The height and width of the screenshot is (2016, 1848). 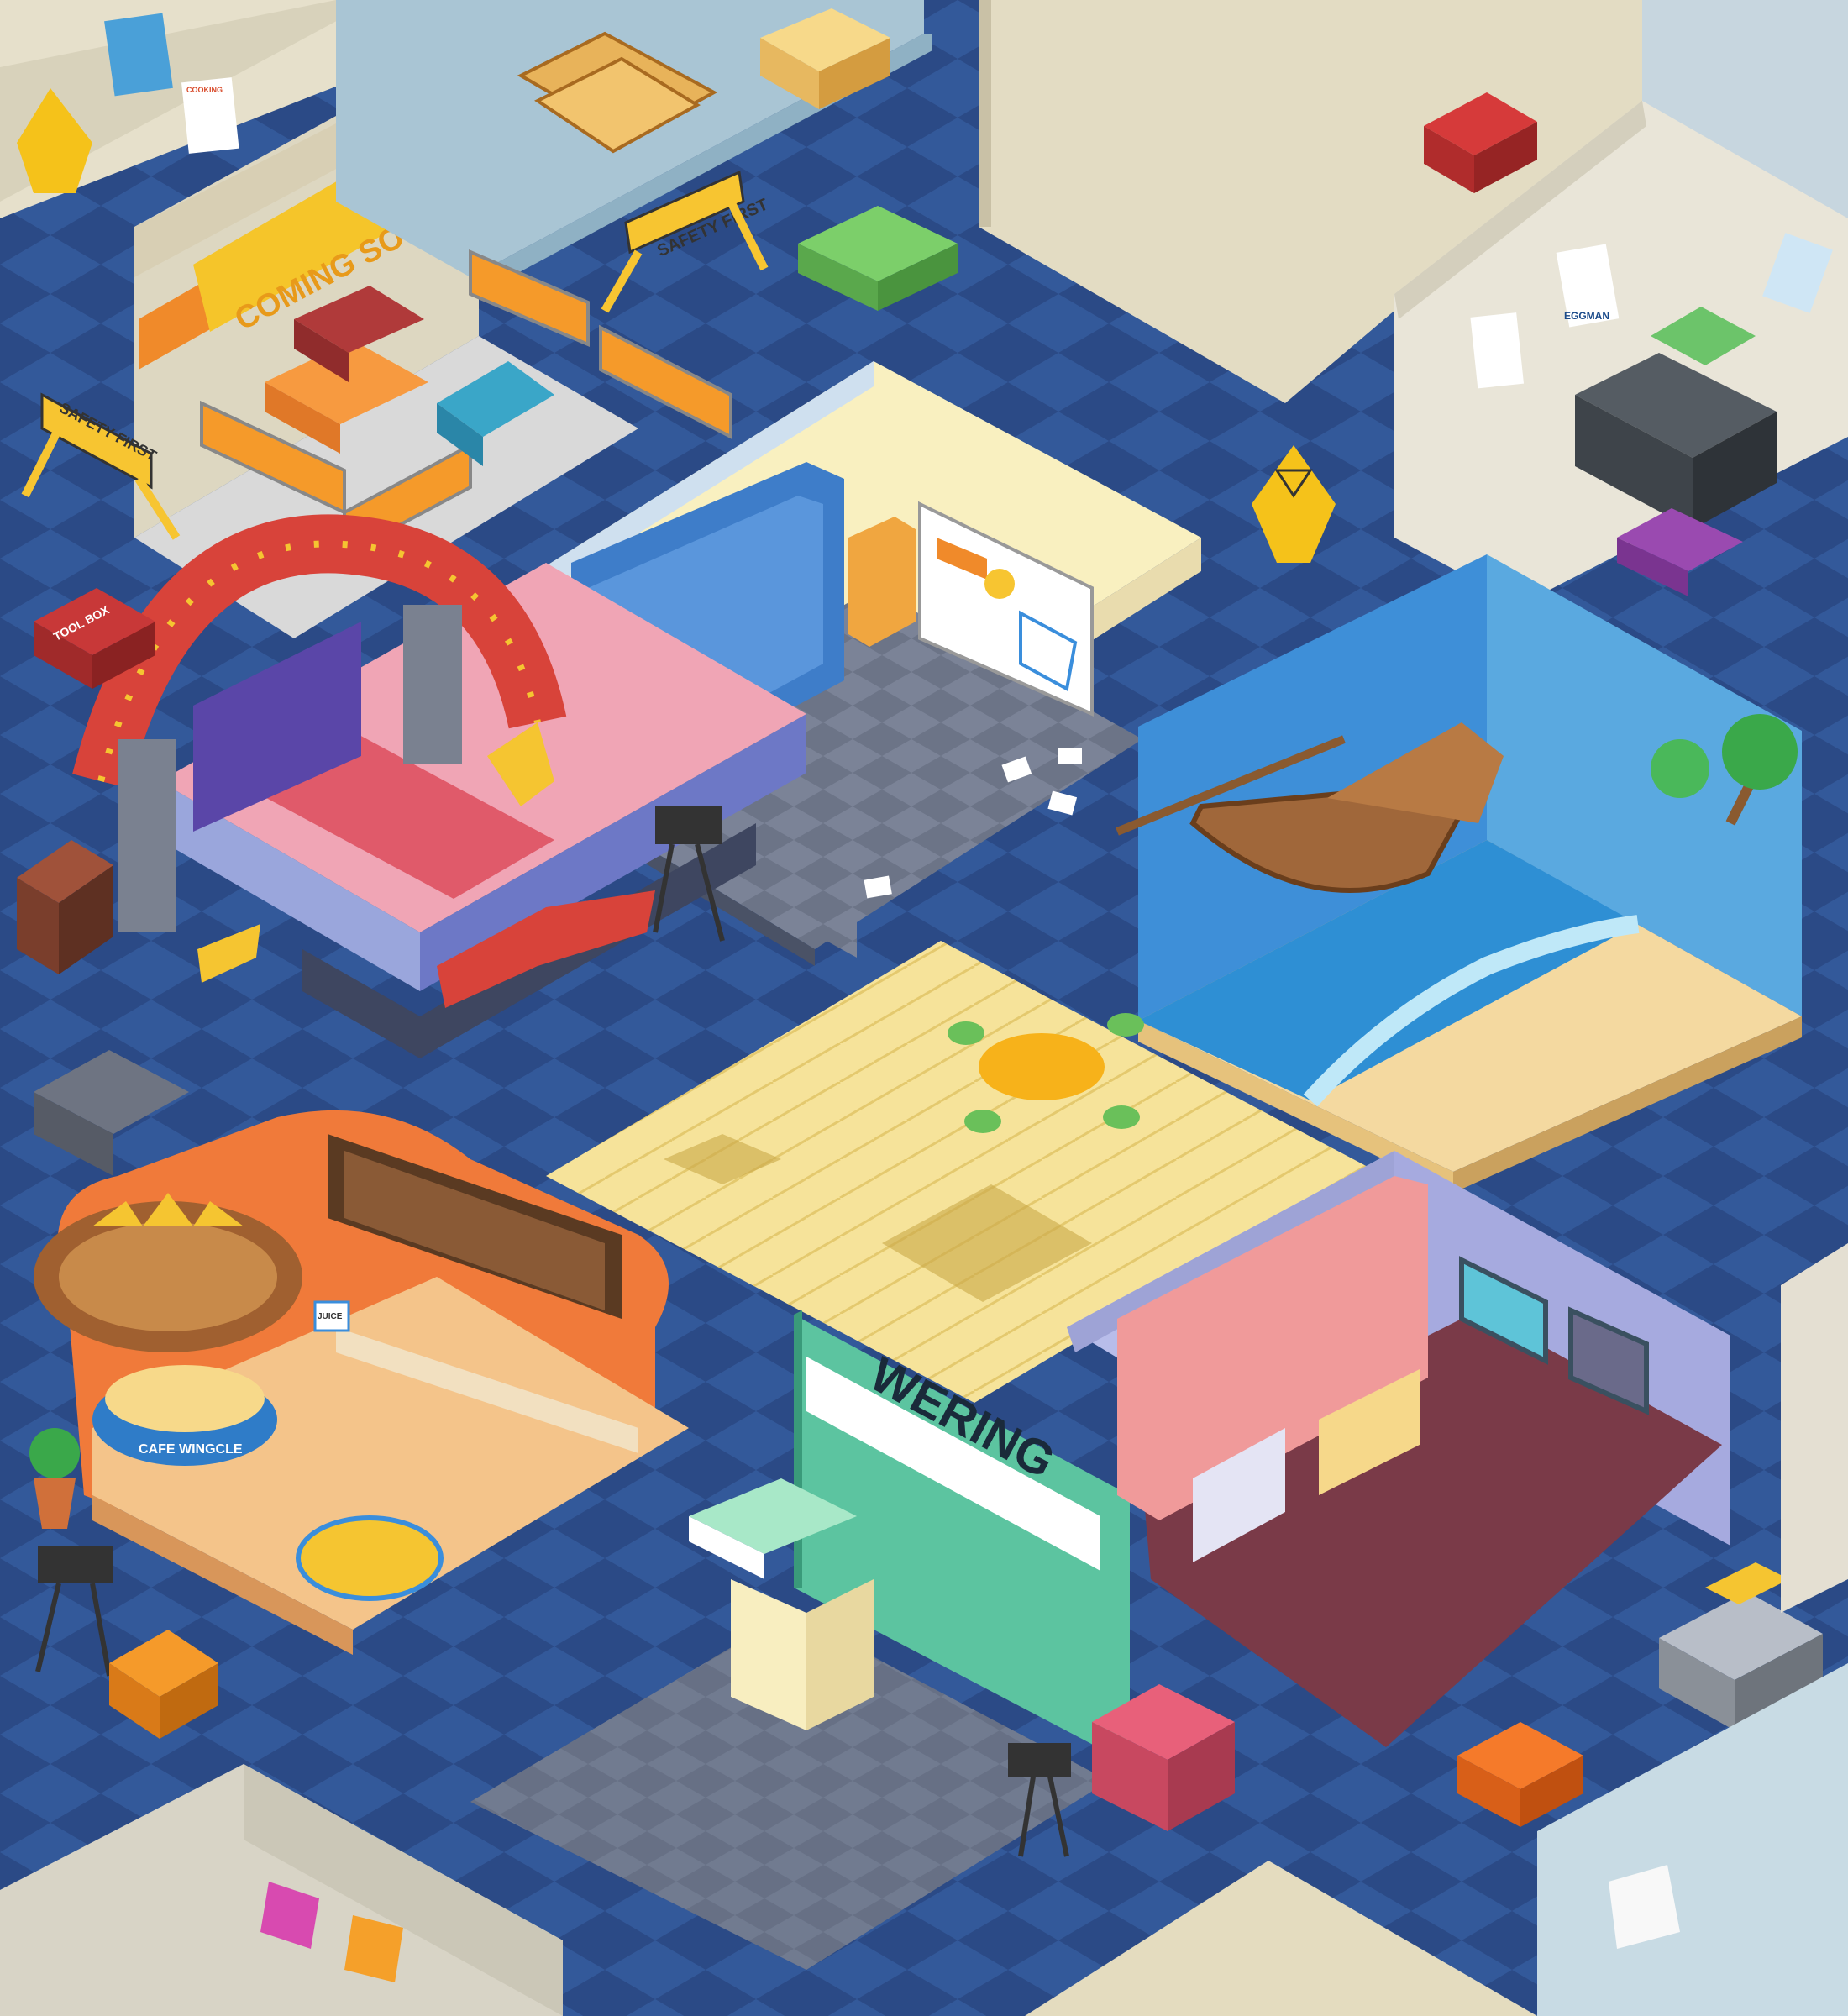 What do you see at coordinates (1586, 316) in the screenshot?
I see `eggman-poster-text: EGGMAN` at bounding box center [1586, 316].